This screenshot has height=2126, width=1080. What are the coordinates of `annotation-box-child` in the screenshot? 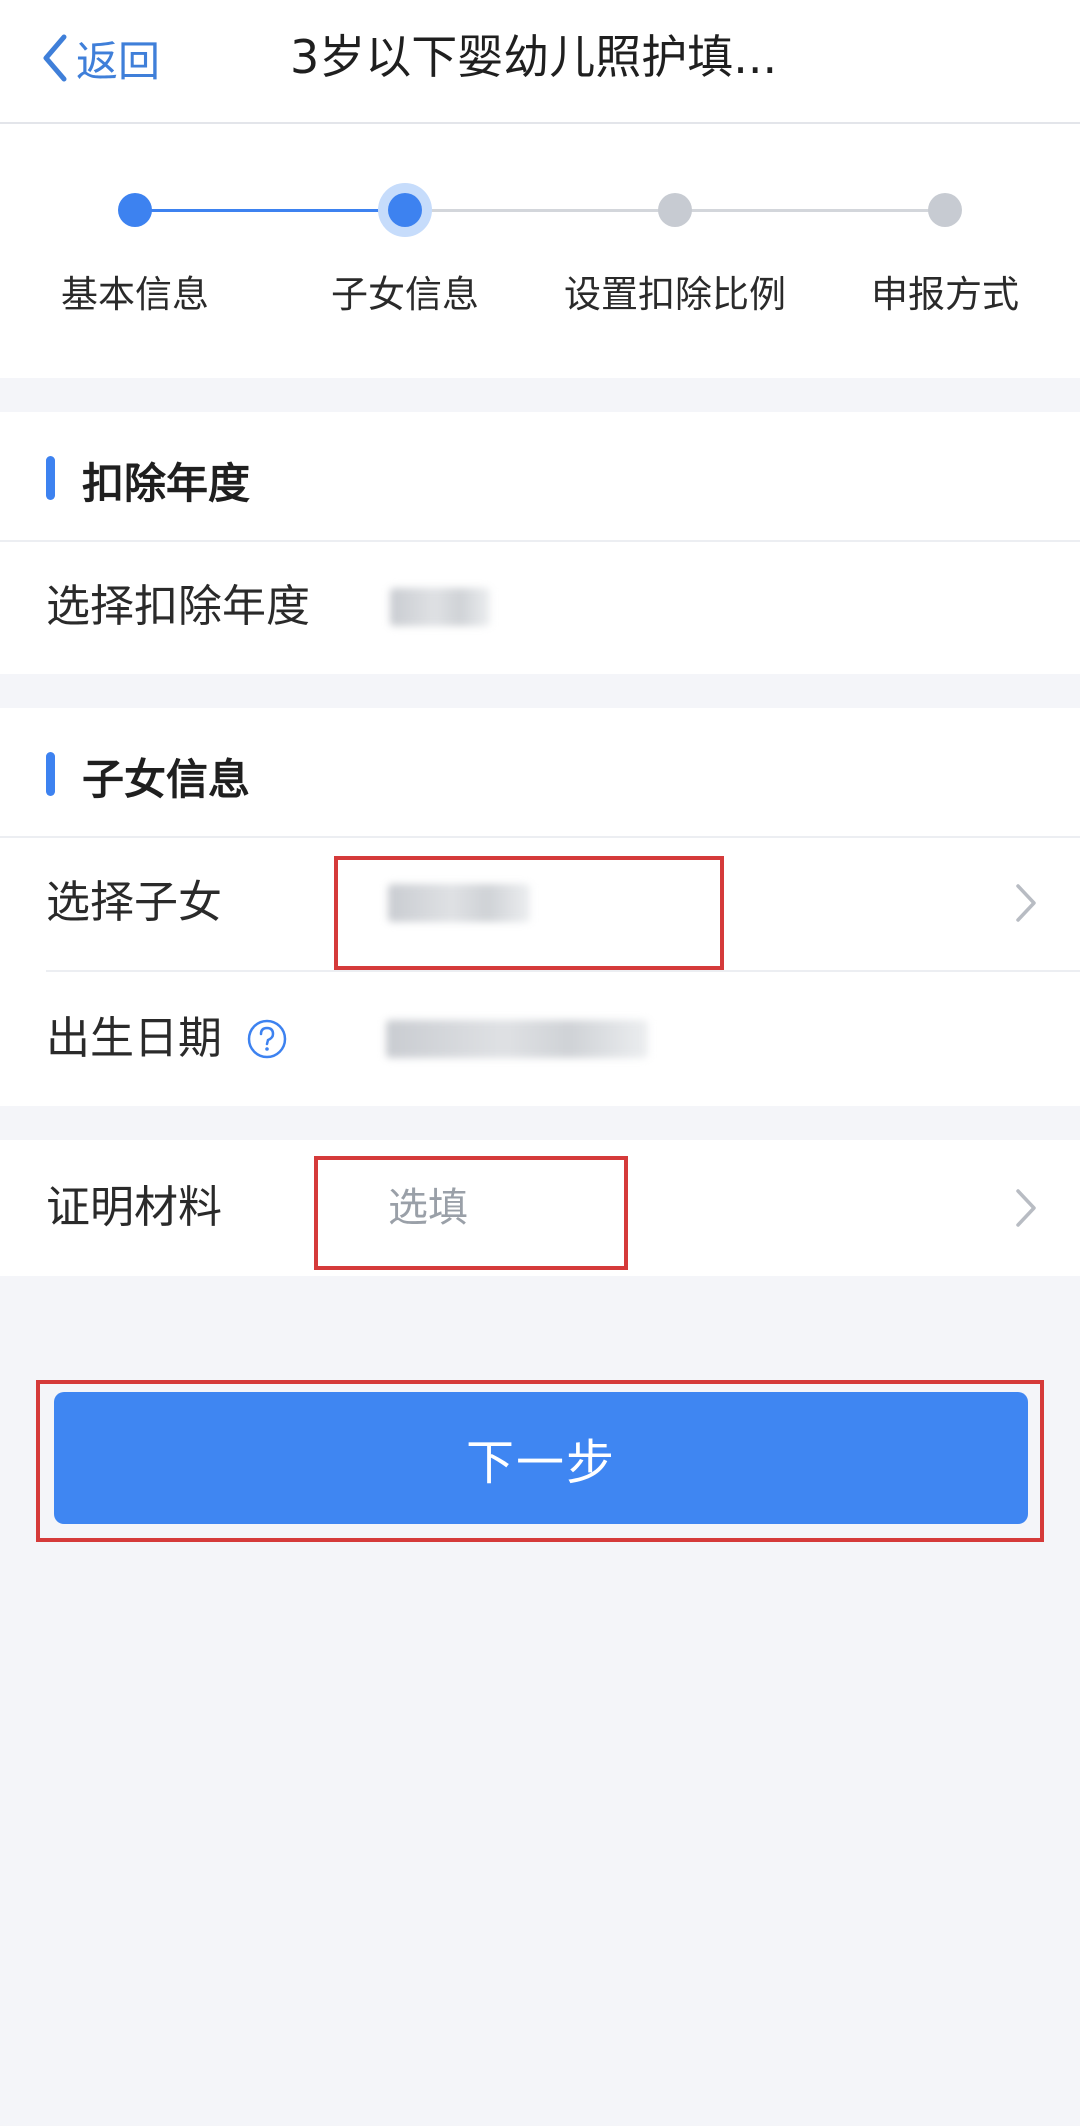 It's located at (529, 913).